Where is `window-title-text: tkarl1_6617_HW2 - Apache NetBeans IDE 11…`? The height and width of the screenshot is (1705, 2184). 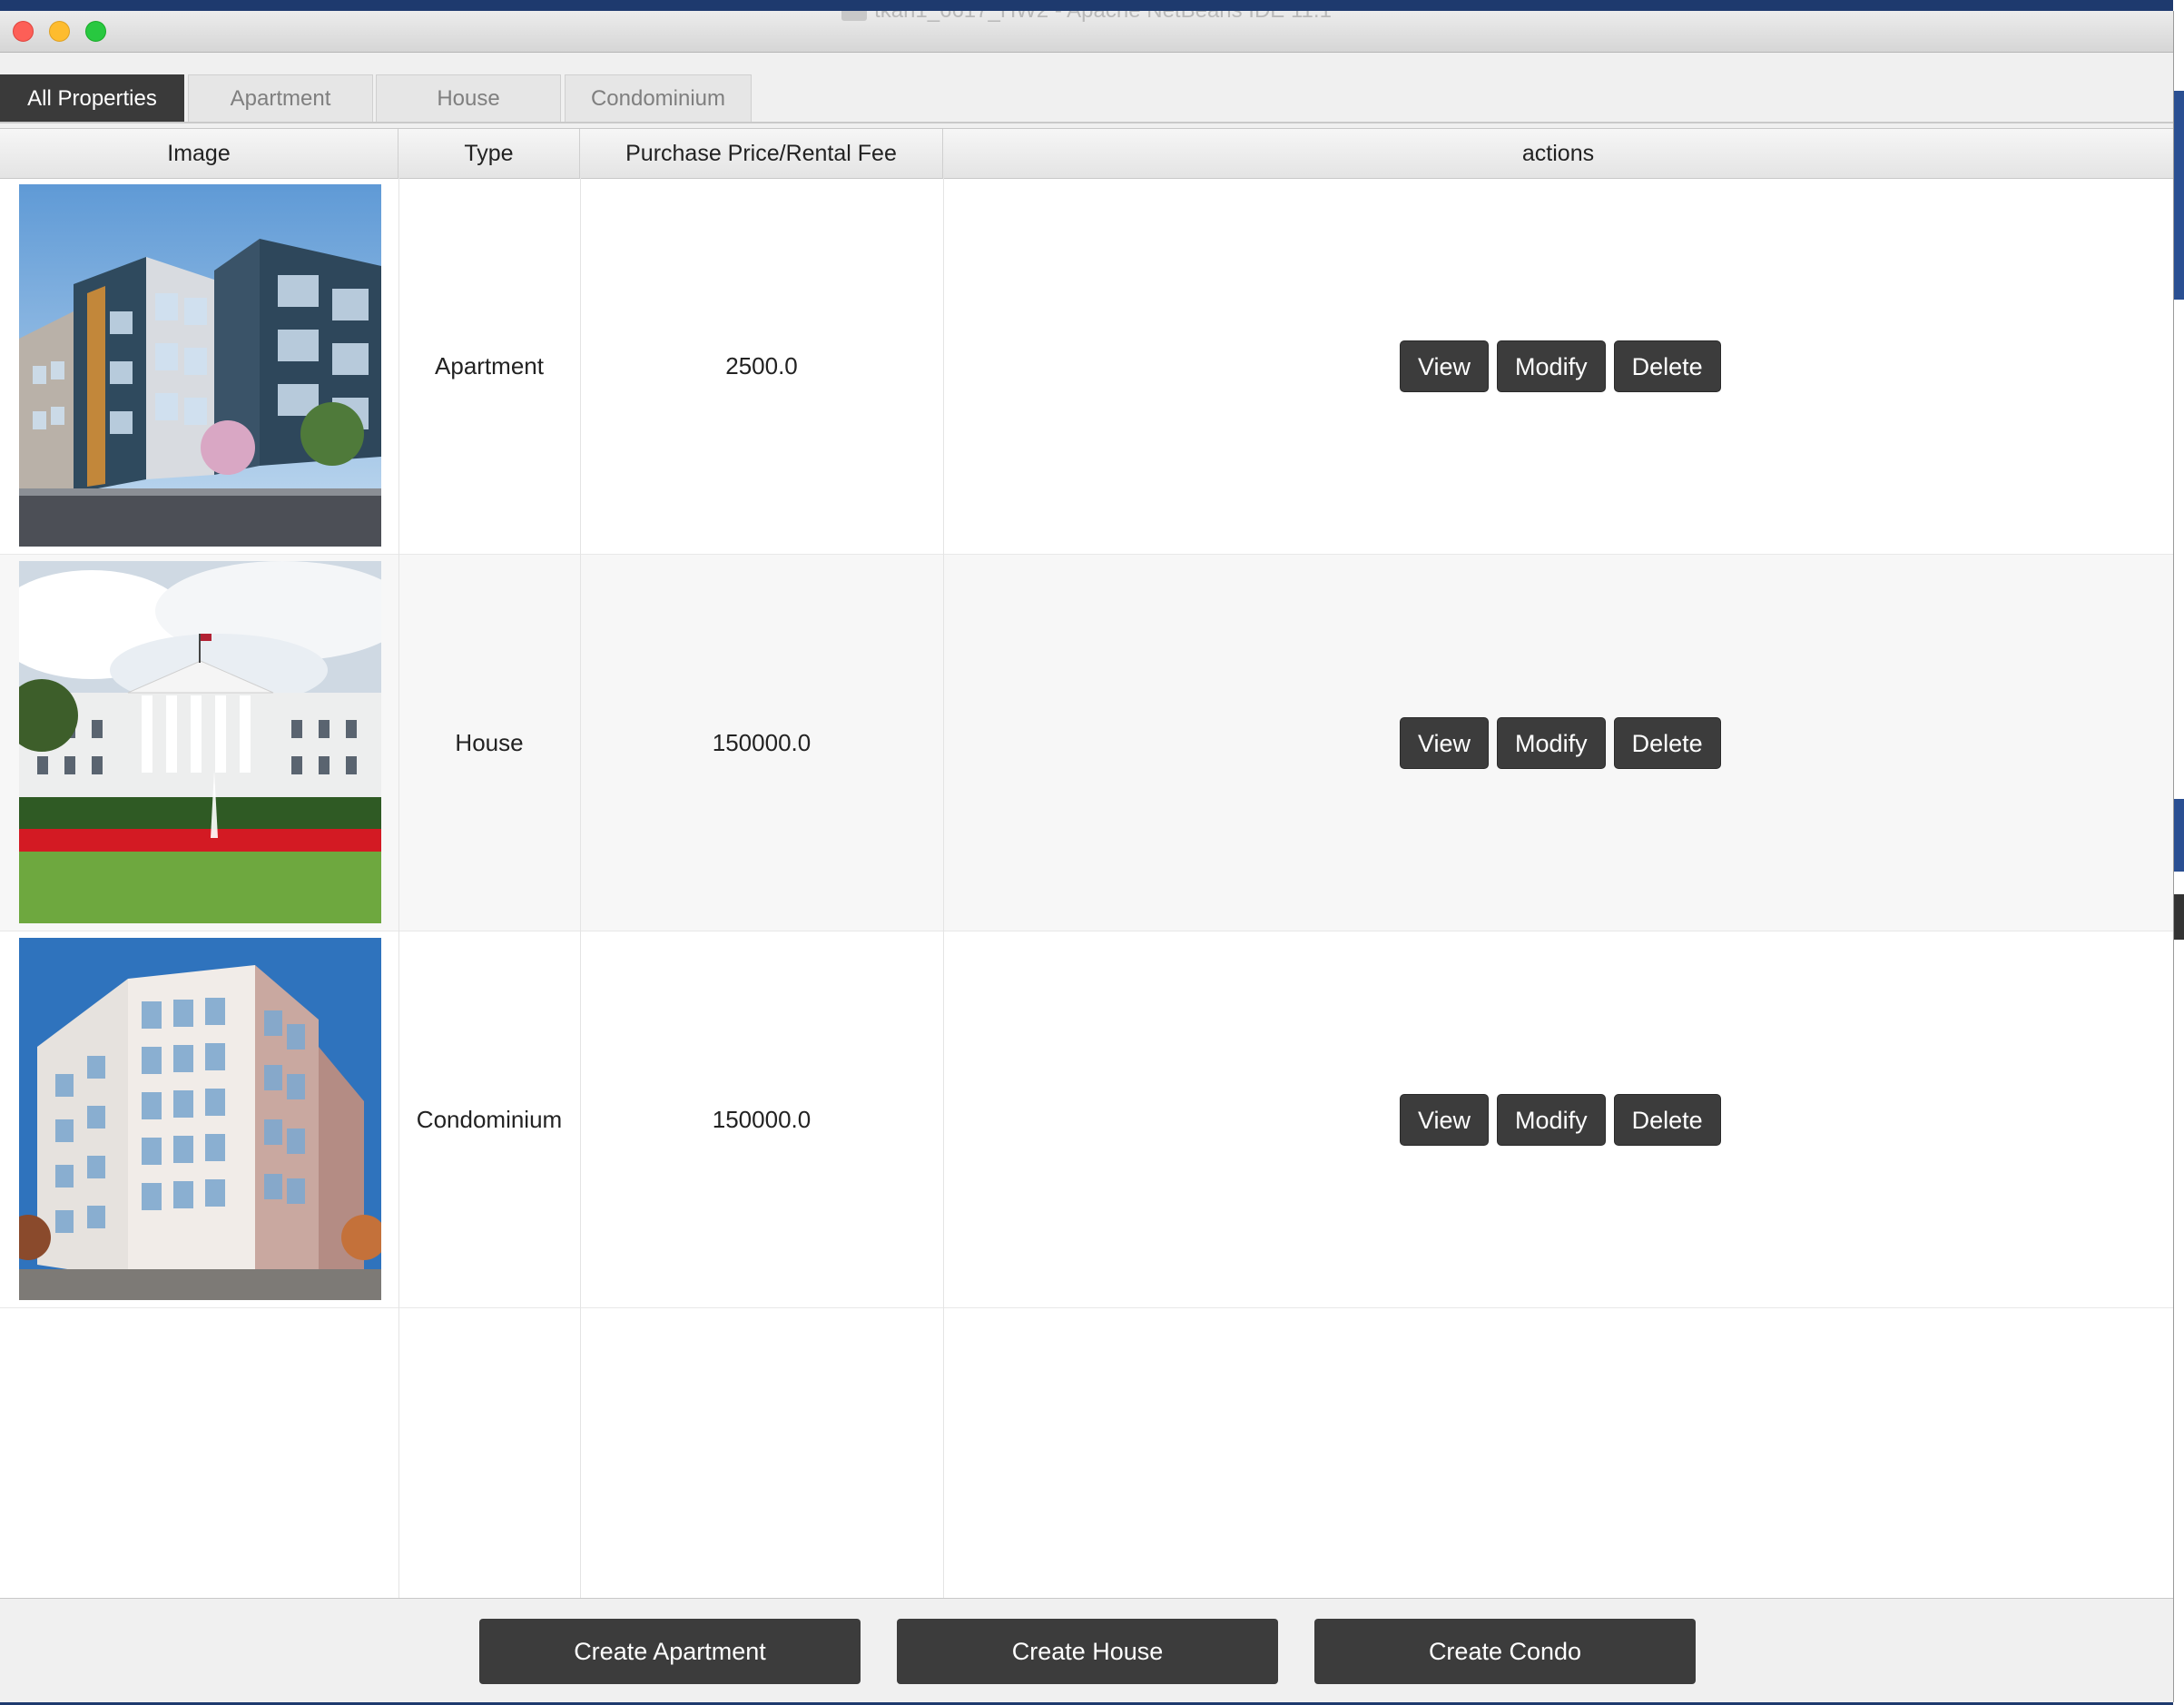
window-title-text: tkarl1_6617_HW2 - Apache NetBeans IDE 11… is located at coordinates (1103, 17).